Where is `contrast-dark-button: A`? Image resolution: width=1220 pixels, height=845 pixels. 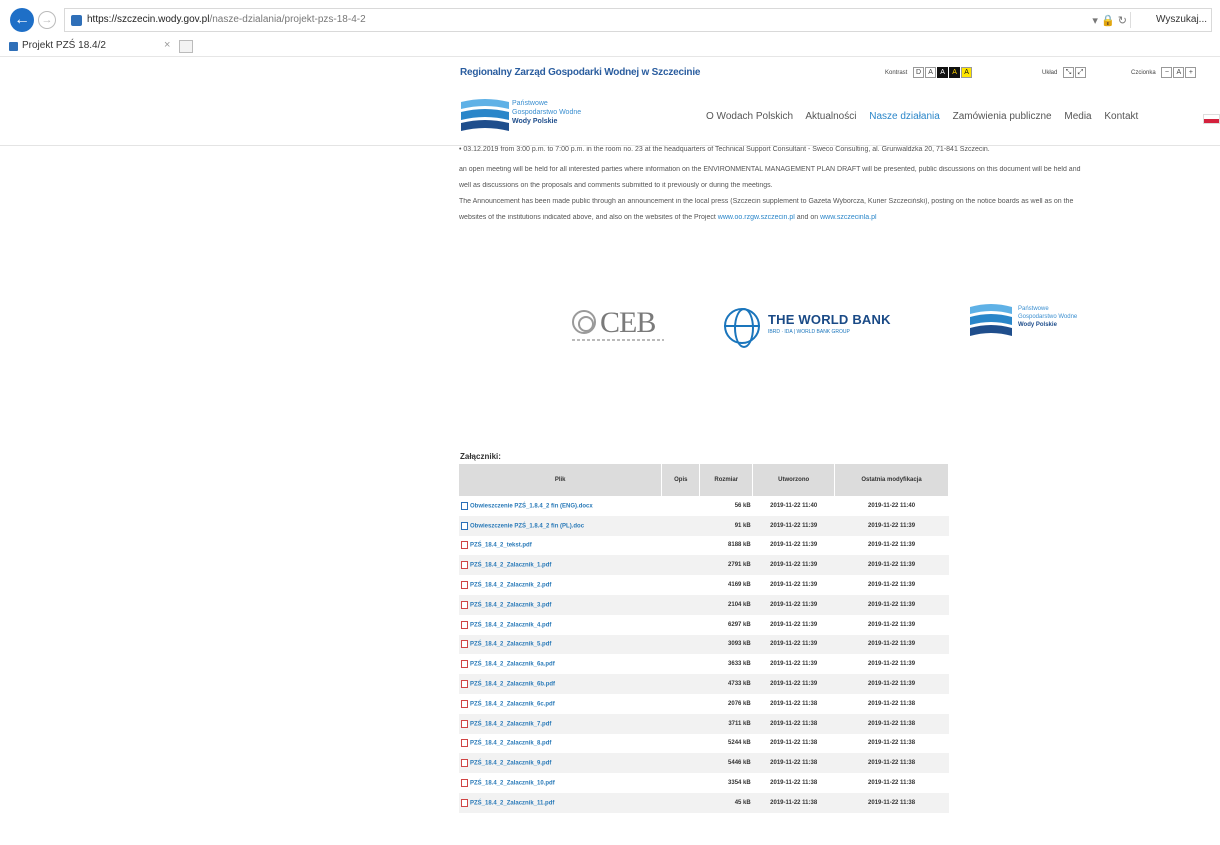 contrast-dark-button: A is located at coordinates (943, 72).